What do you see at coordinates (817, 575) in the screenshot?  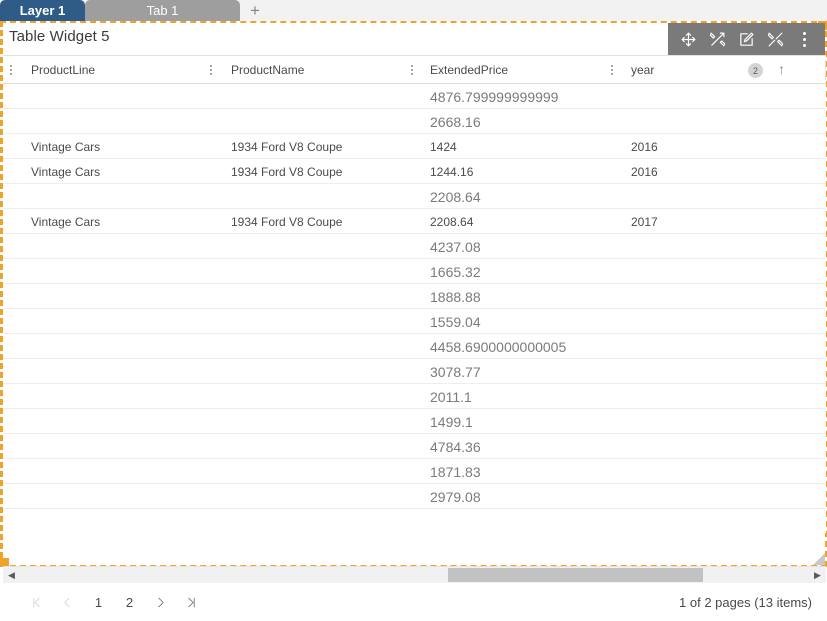 I see `scroll-right-arrow-icon: ▶` at bounding box center [817, 575].